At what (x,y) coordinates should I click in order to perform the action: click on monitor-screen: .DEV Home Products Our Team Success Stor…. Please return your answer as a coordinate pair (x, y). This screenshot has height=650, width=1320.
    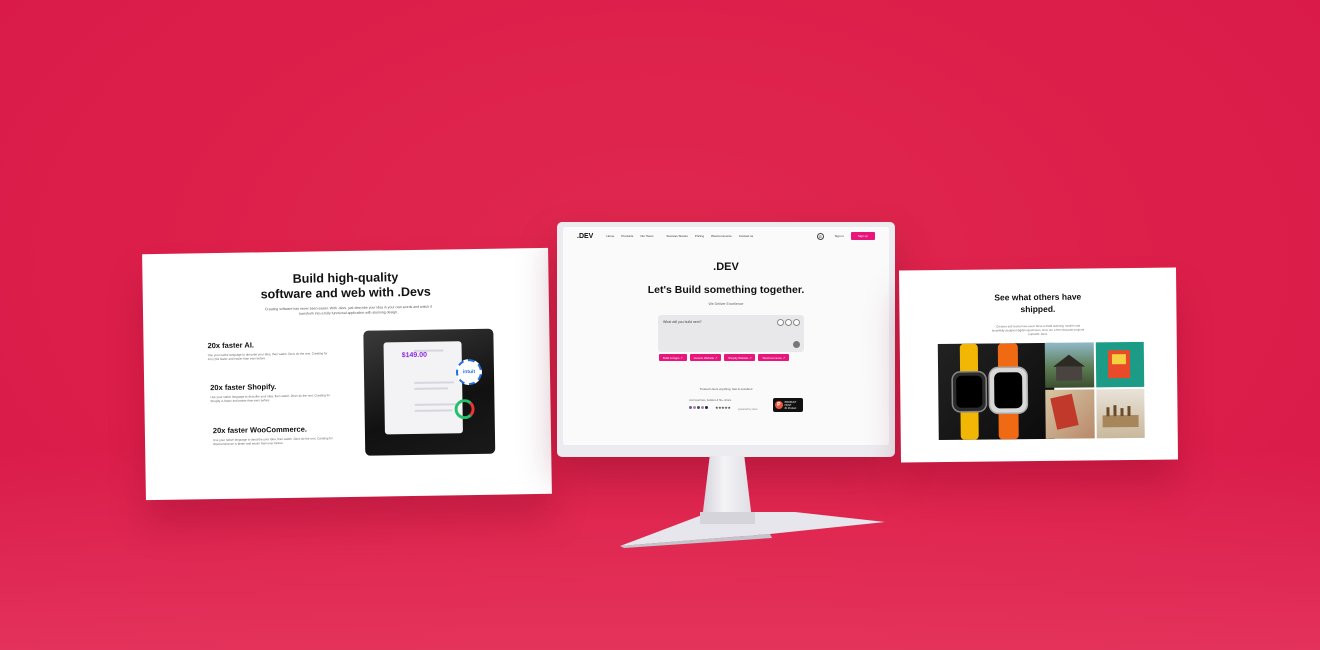
    Looking at the image, I should click on (726, 336).